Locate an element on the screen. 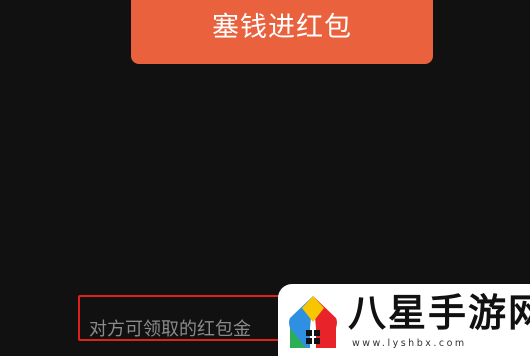  house-logo-icon is located at coordinates (313, 322).